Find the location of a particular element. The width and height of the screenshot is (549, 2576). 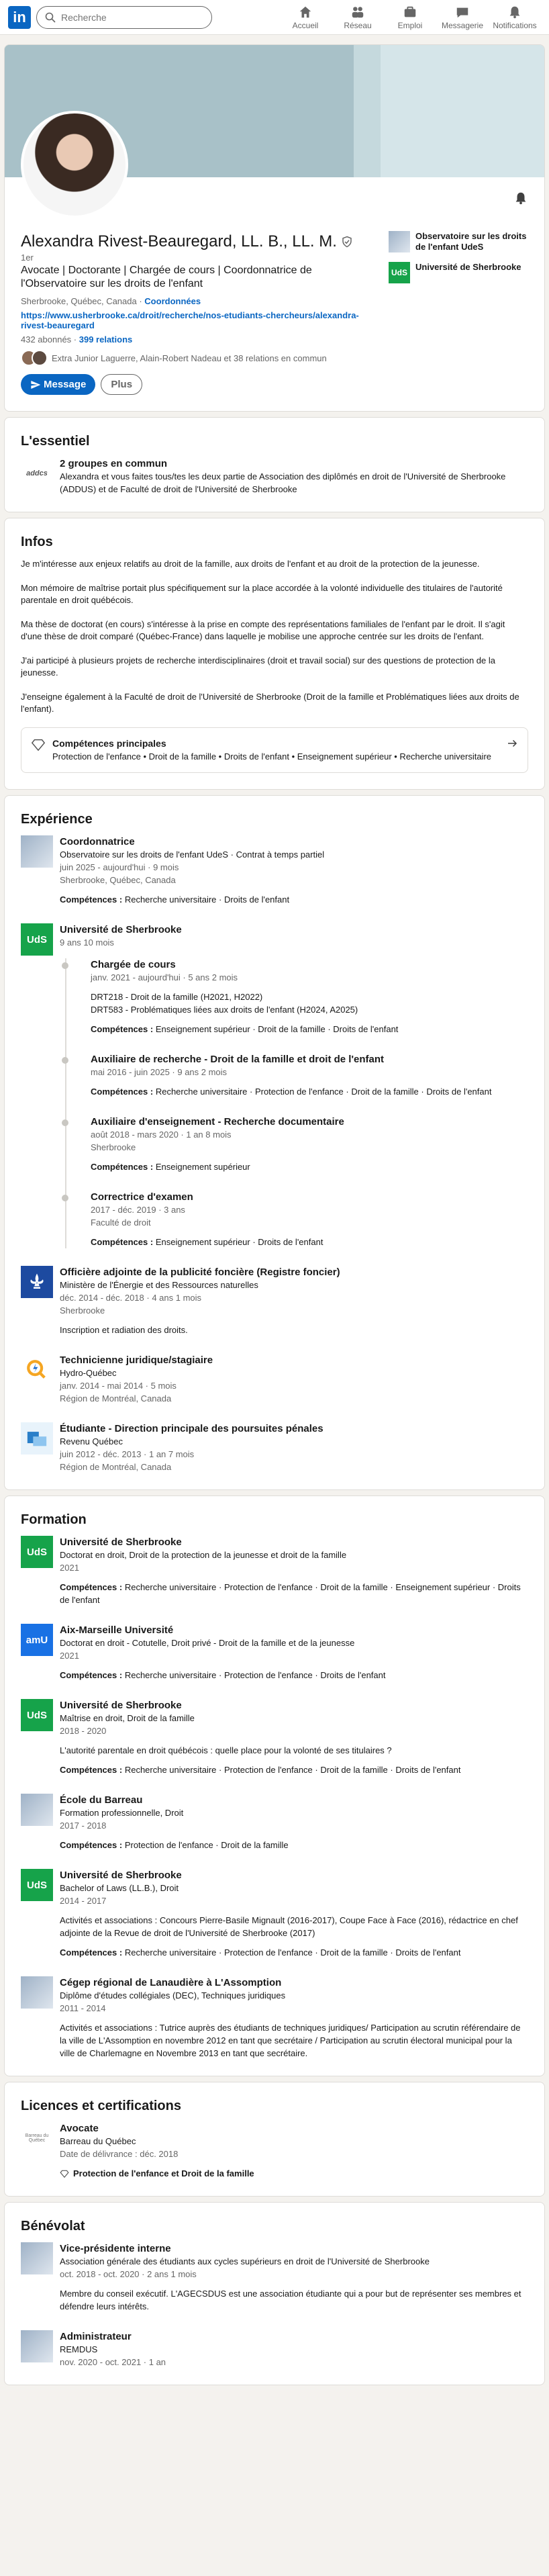

degree-text: Maîtrise en droit, Droit de la famille is located at coordinates (127, 1718).